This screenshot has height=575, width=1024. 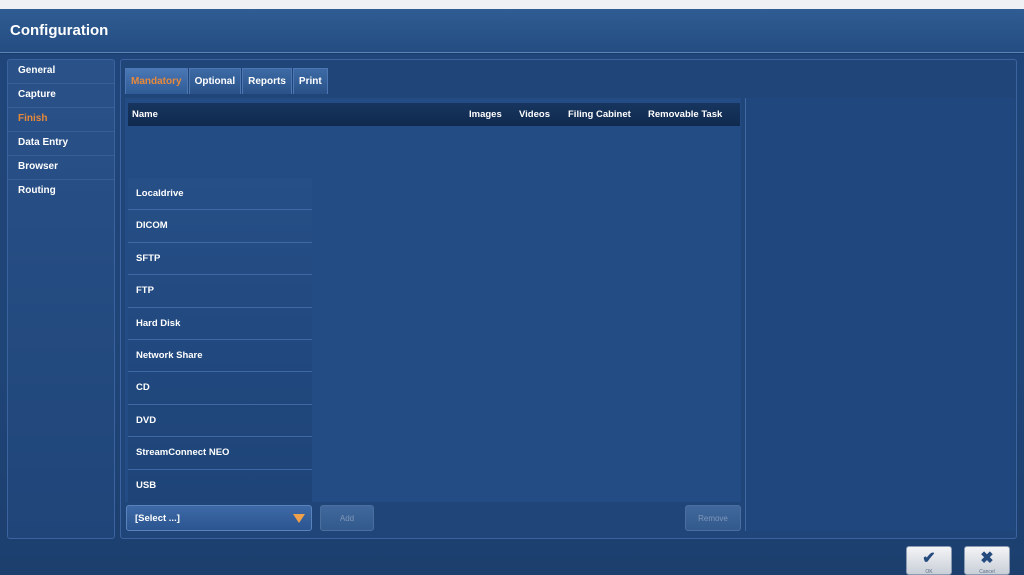 I want to click on dropdown-option-localdrive: Localdrive, so click(x=220, y=194).